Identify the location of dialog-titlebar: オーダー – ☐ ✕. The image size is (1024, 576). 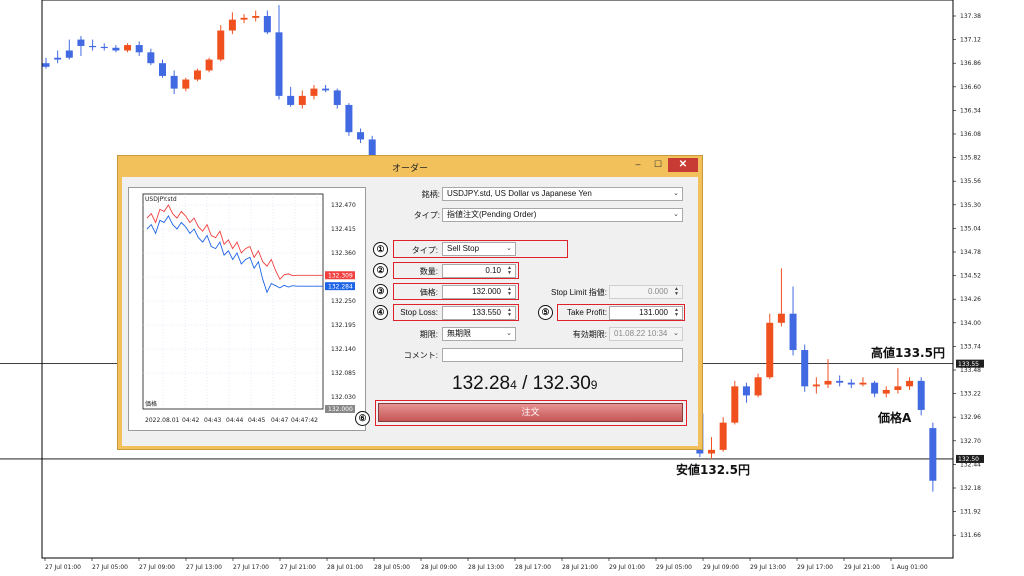
(410, 166).